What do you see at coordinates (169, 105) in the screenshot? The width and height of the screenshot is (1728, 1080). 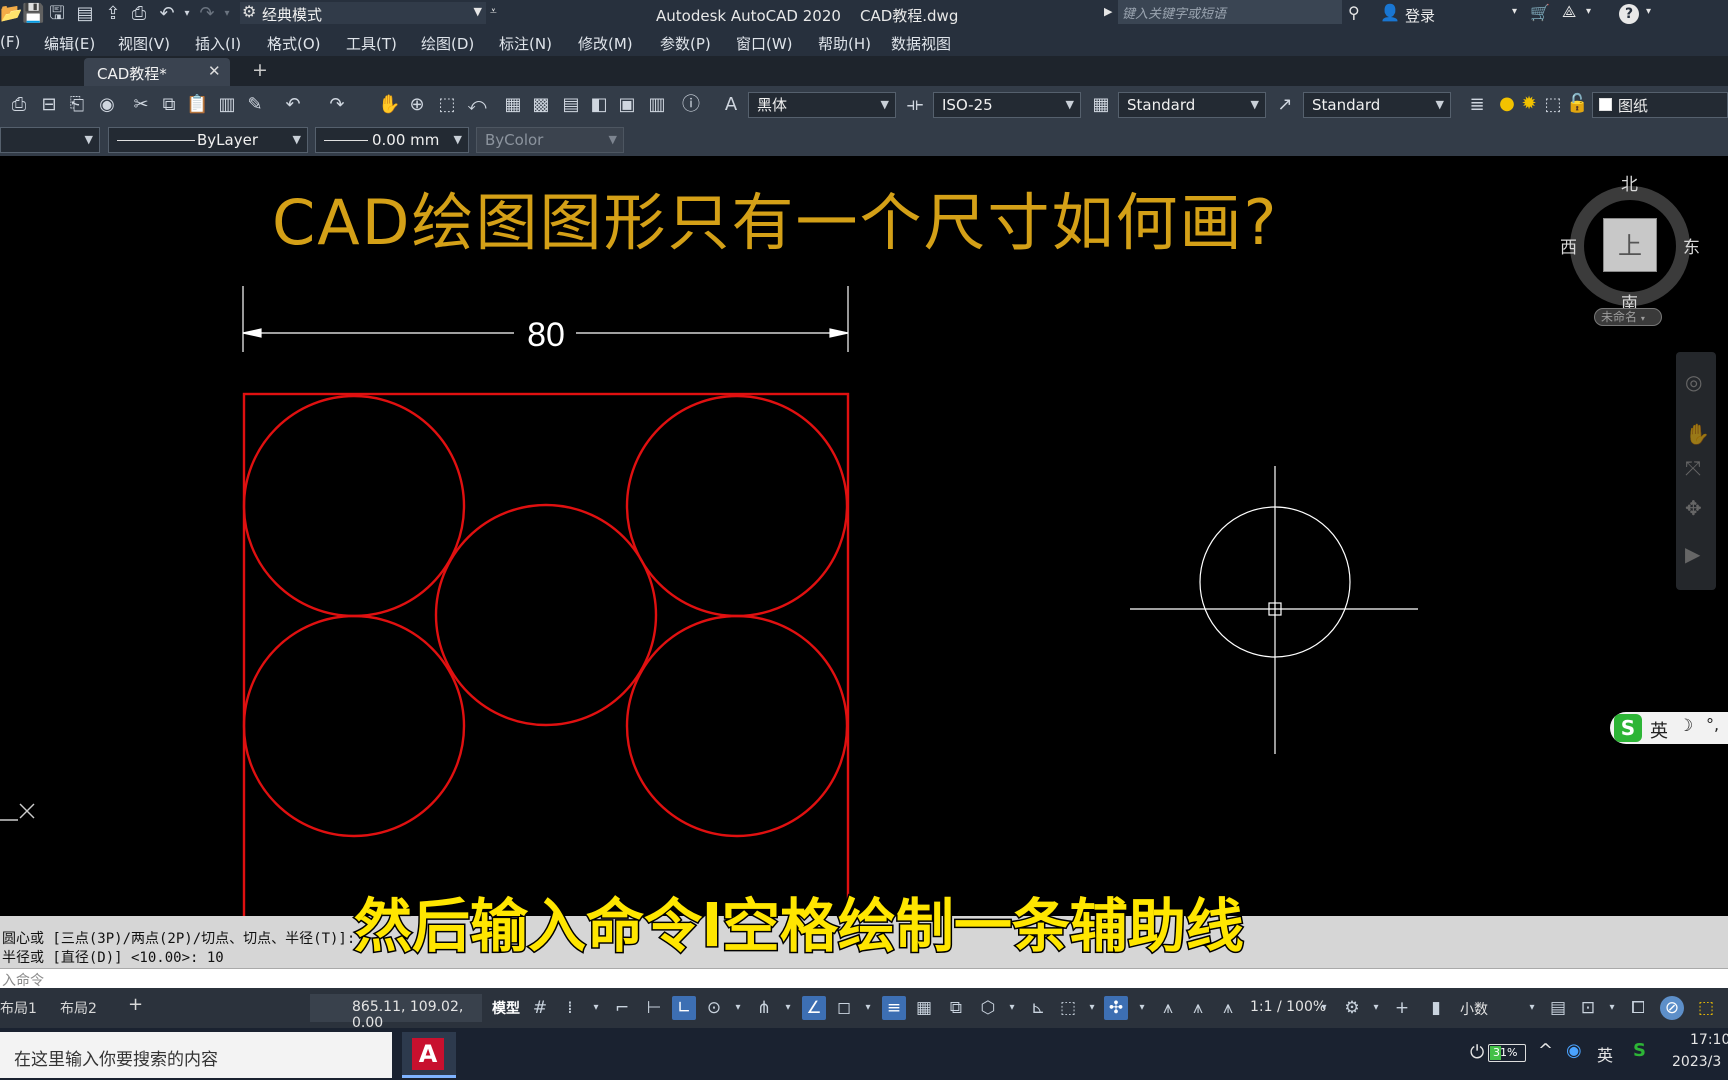 I see `copy-icon: ⧉` at bounding box center [169, 105].